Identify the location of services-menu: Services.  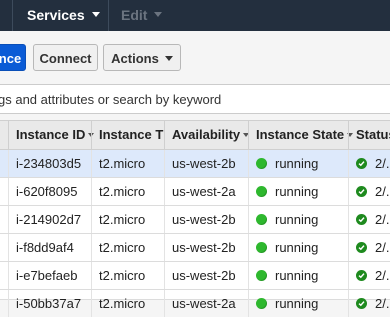
(63, 15).